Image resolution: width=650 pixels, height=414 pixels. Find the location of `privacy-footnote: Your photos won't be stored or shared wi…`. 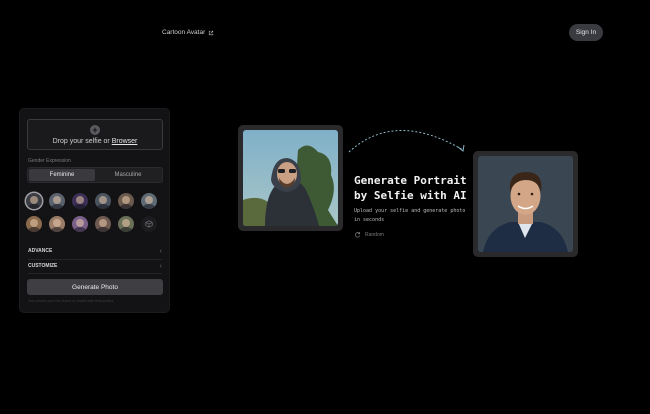

privacy-footnote: Your photos won't be stored or shared wi… is located at coordinates (71, 301).